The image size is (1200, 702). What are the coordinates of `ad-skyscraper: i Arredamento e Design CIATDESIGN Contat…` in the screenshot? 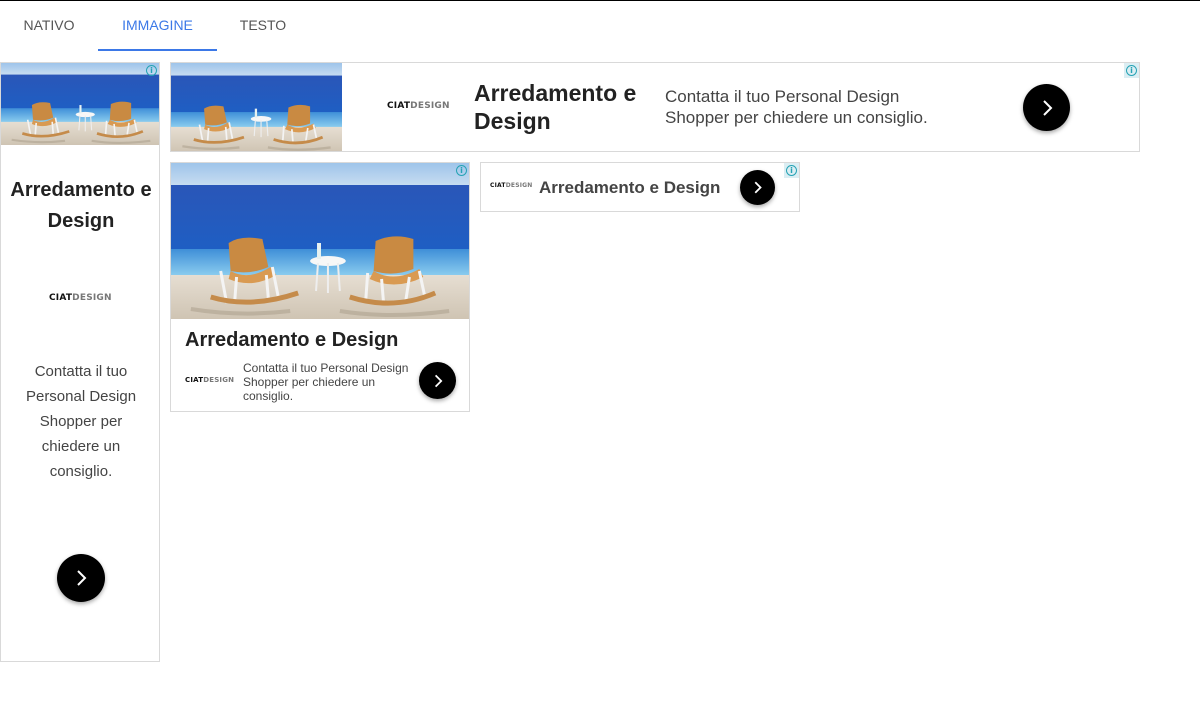 It's located at (80, 362).